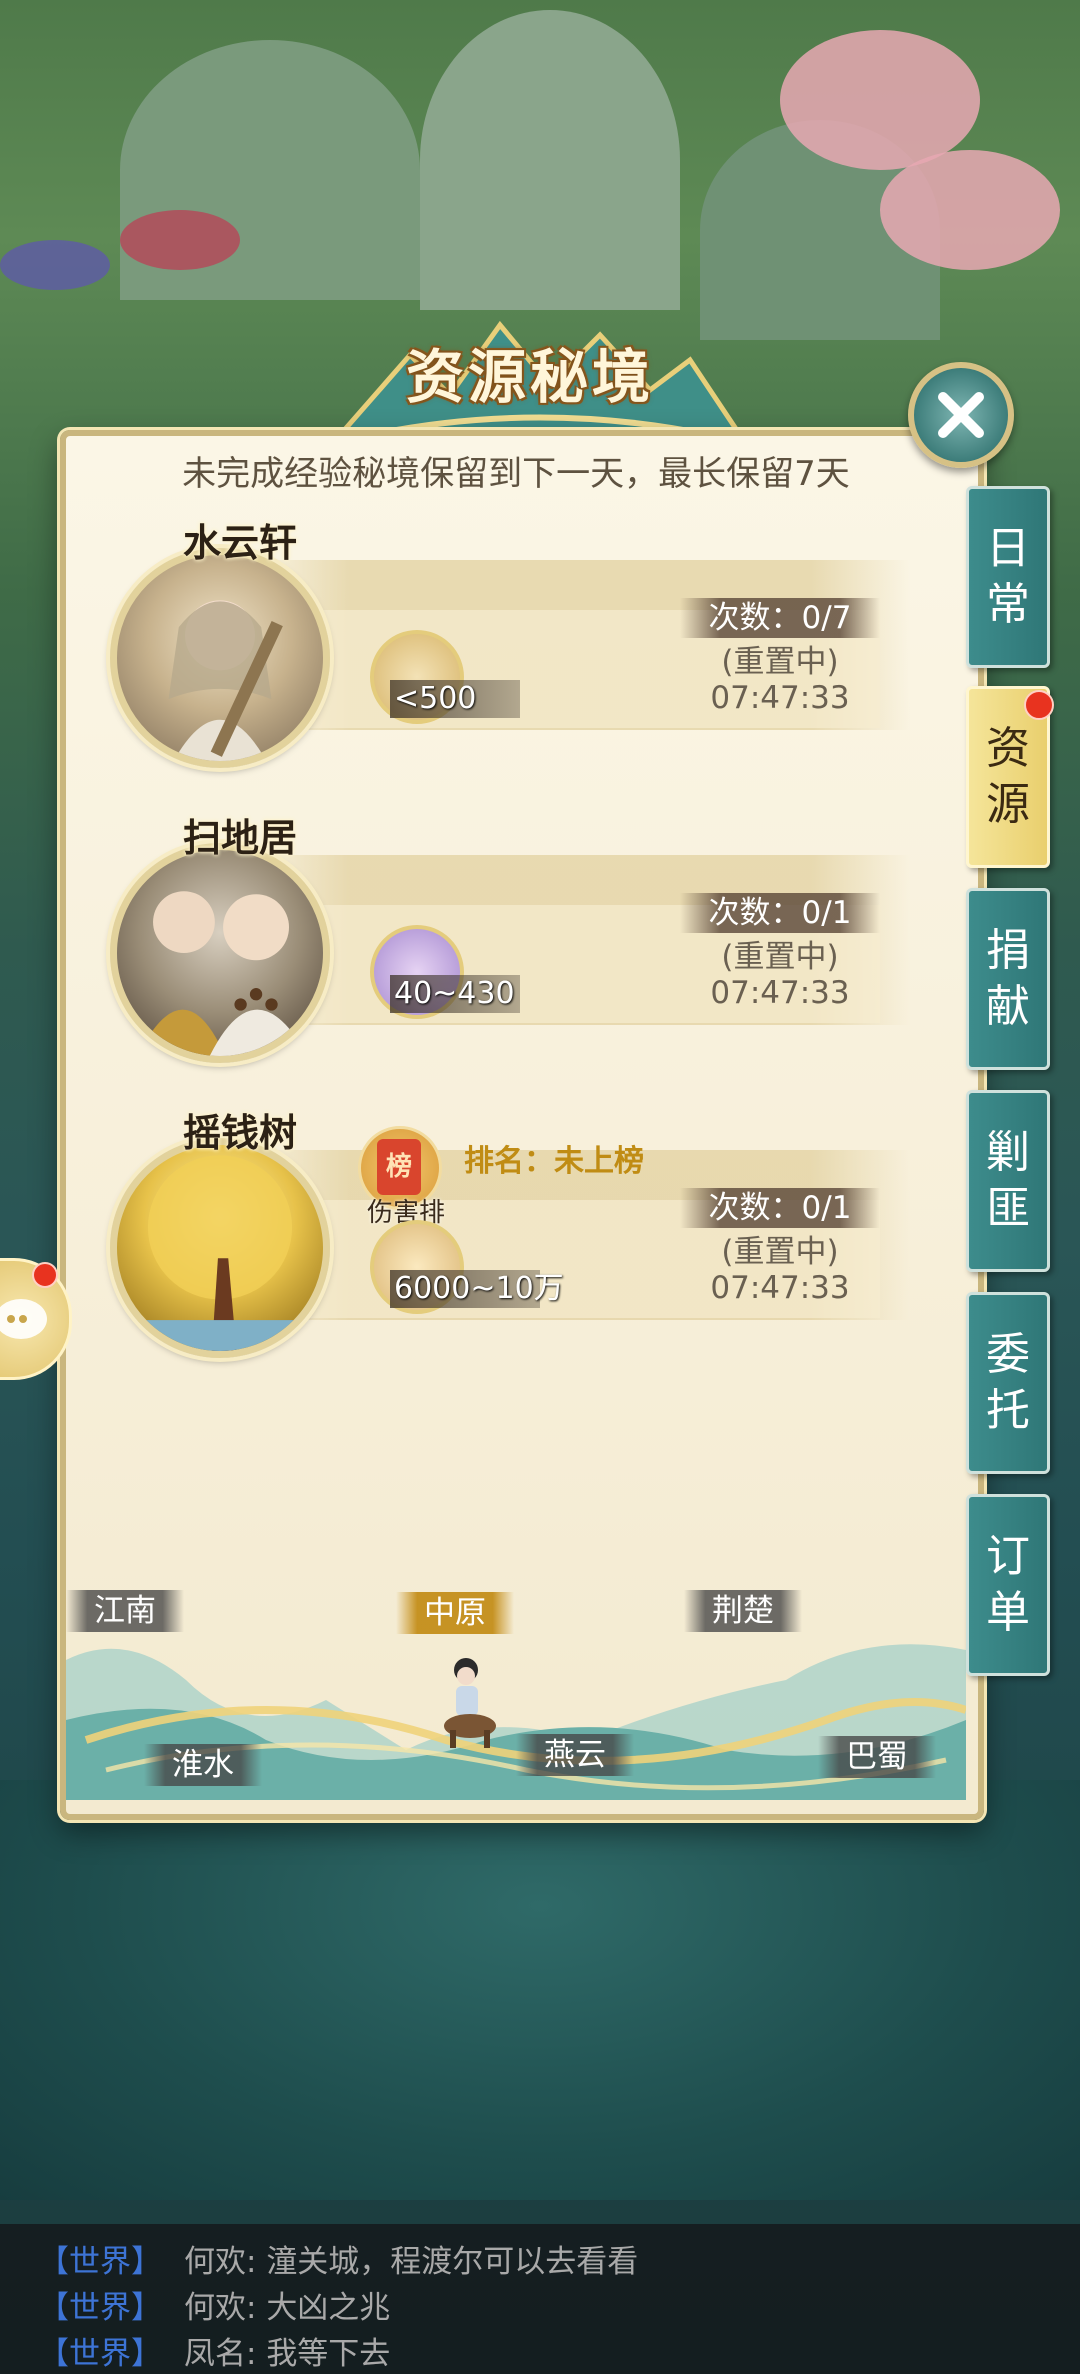  I want to click on region-bashu: 巴蜀, so click(877, 1757).